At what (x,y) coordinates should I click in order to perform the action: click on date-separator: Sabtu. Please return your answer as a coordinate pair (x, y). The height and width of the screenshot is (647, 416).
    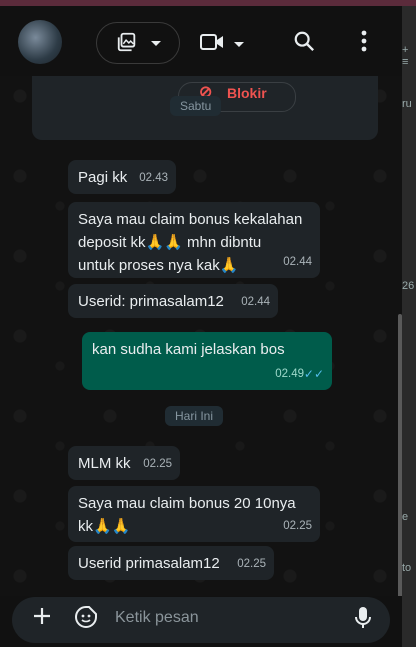
    Looking at the image, I should click on (196, 106).